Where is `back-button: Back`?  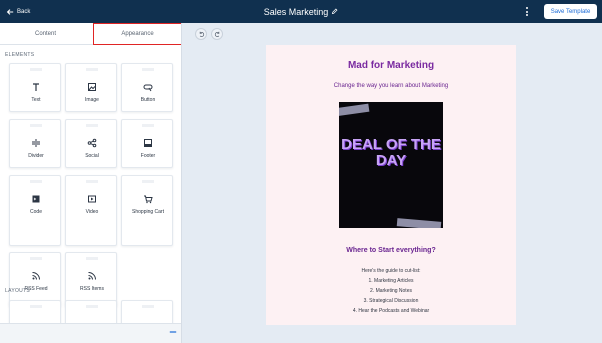
back-button: Back is located at coordinates (18, 11).